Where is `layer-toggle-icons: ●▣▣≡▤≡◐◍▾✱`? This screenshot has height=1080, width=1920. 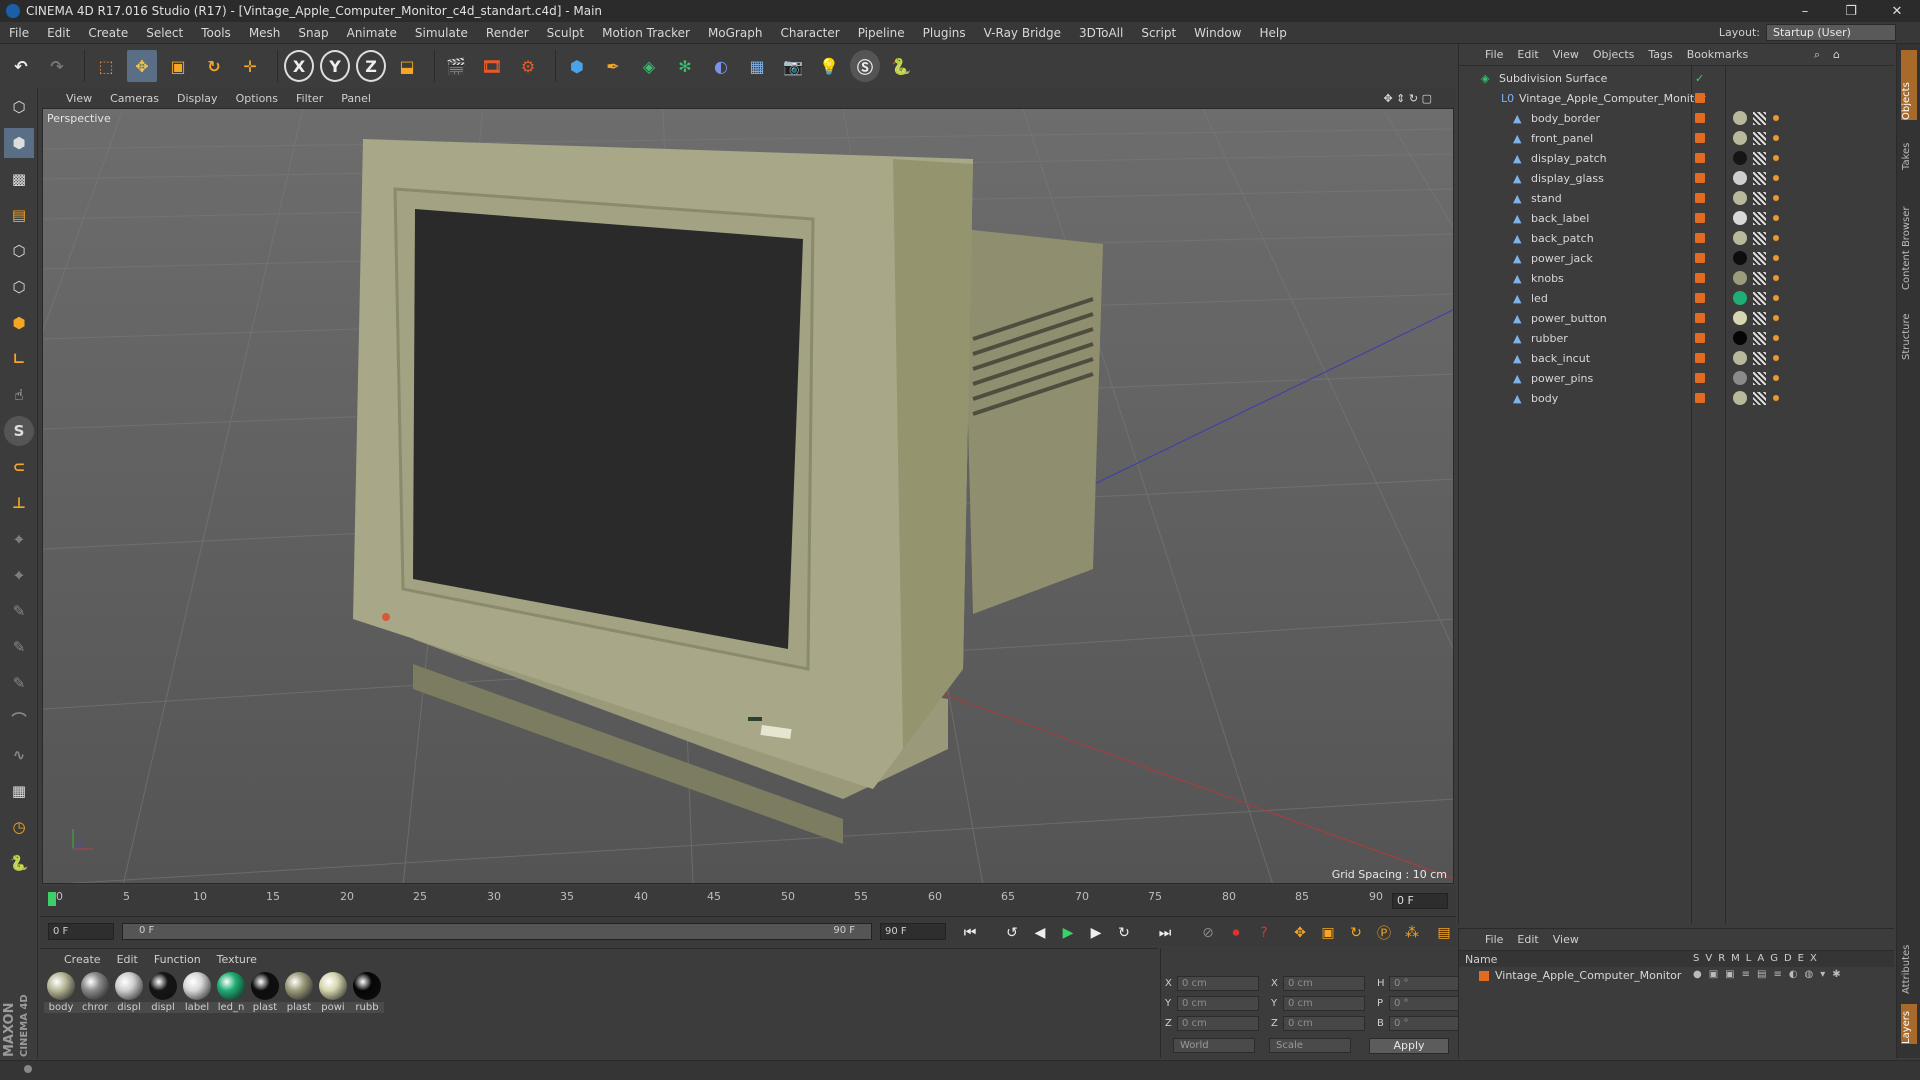
layer-toggle-icons: ●▣▣≡▤≡◐◍▾✱ is located at coordinates (1770, 974).